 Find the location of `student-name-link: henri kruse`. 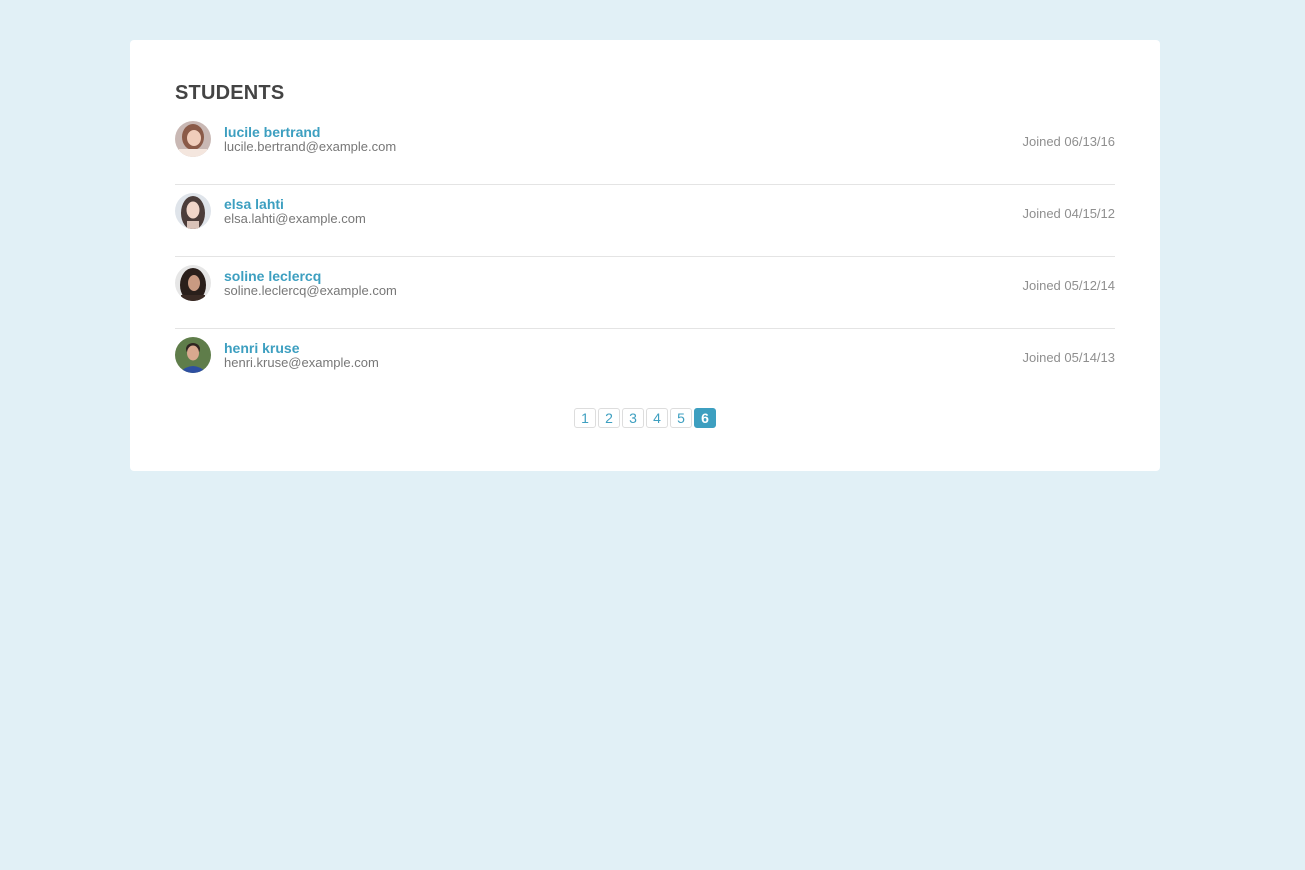

student-name-link: henri kruse is located at coordinates (261, 348).